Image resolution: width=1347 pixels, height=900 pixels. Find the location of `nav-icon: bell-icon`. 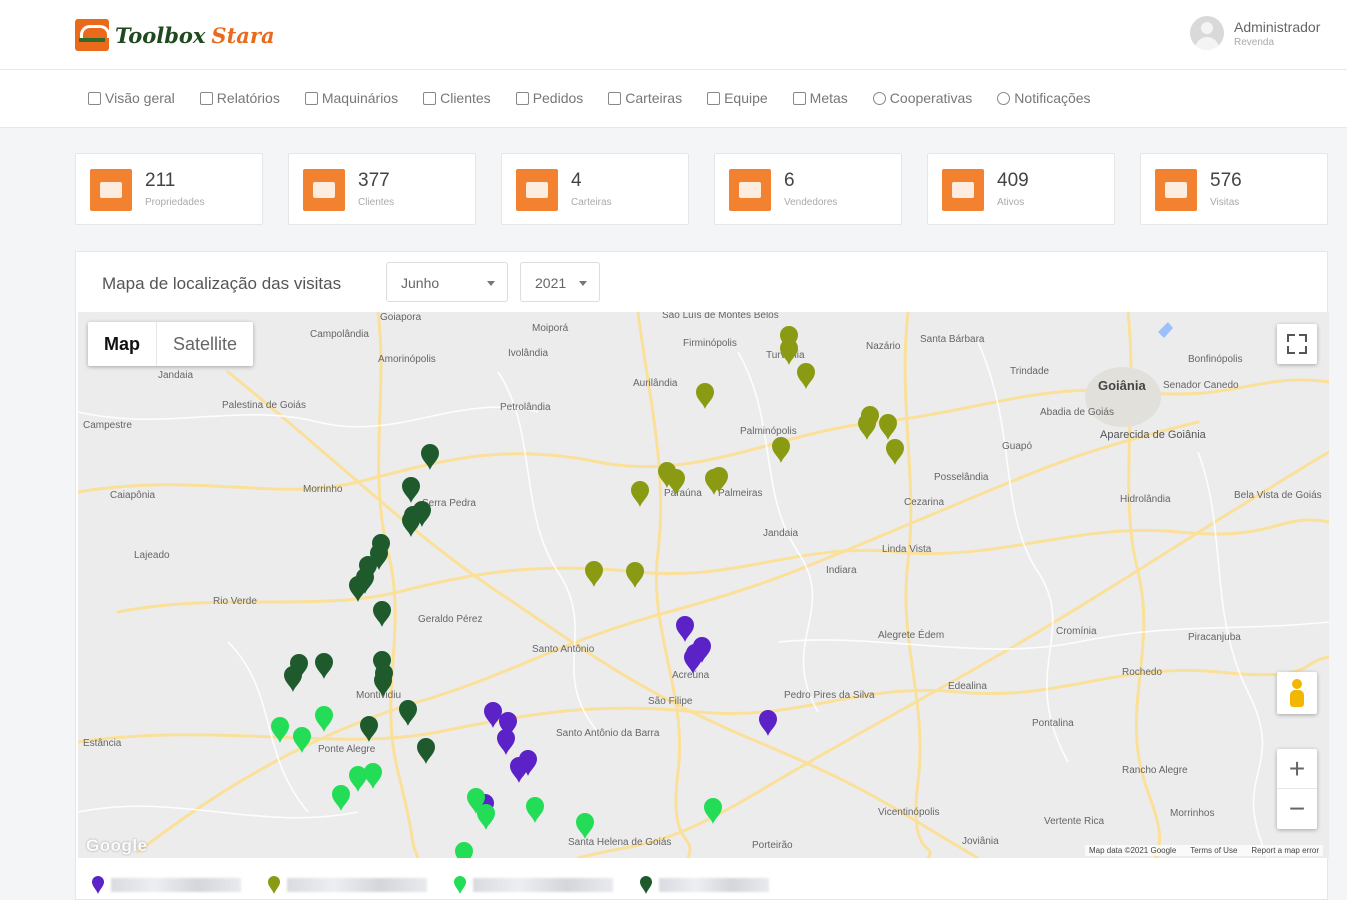

nav-icon: bell-icon is located at coordinates (1004, 98).